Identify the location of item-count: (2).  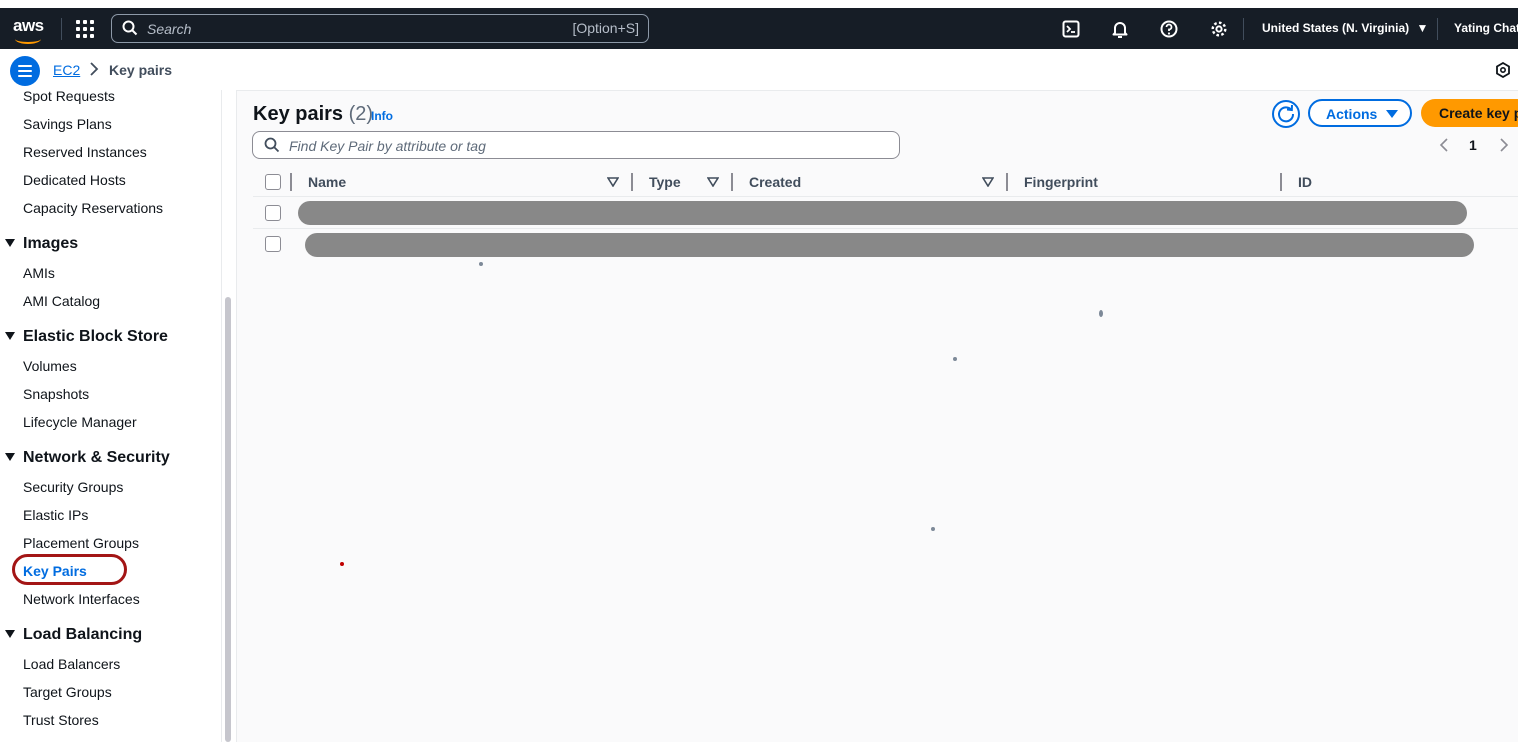
(361, 114).